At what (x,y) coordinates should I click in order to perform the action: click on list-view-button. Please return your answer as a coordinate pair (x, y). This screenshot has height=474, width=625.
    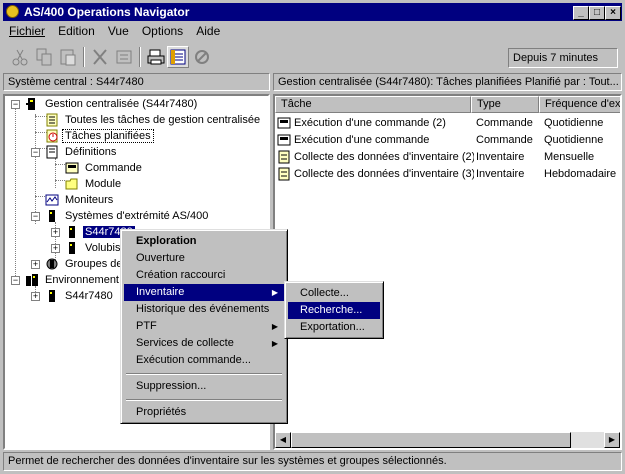
    Looking at the image, I should click on (178, 57).